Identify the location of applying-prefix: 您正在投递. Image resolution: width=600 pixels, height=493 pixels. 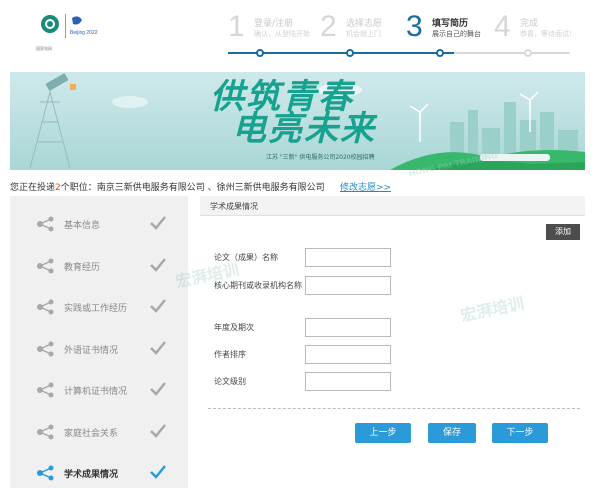
(33, 188).